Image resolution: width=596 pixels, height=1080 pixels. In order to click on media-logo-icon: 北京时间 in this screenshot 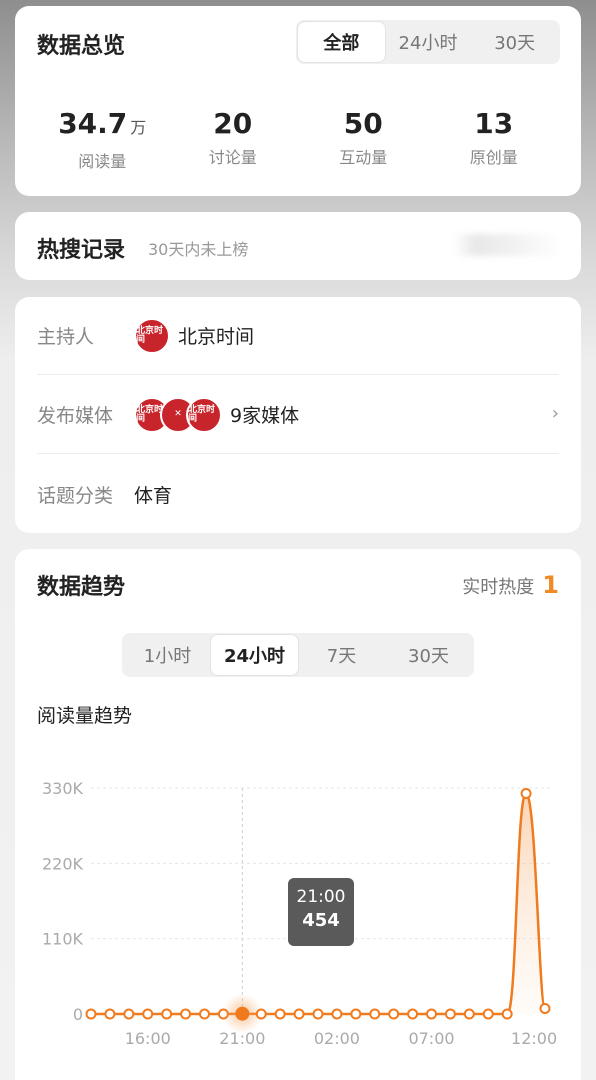, I will do `click(204, 414)`.